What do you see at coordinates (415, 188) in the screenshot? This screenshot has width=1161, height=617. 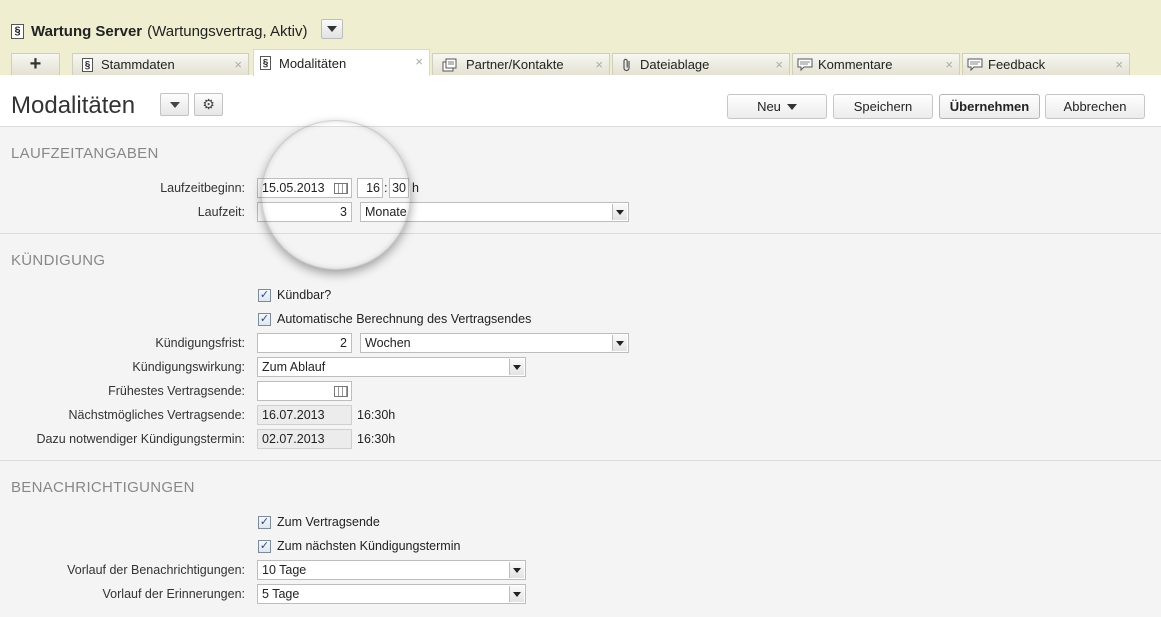 I see `time-unit: h` at bounding box center [415, 188].